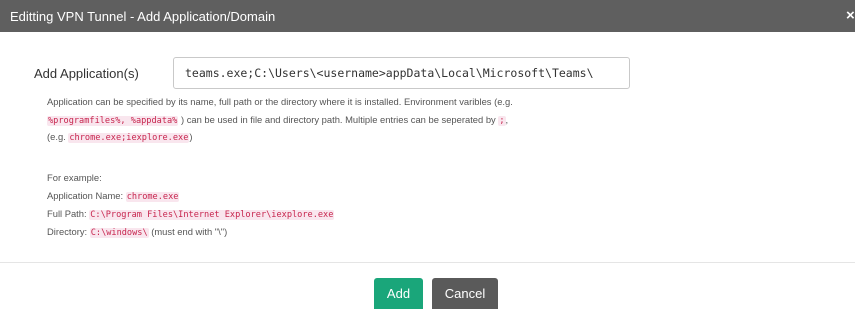 The height and width of the screenshot is (309, 855). Describe the element at coordinates (850, 16) in the screenshot. I see `close-icon: ×` at that location.